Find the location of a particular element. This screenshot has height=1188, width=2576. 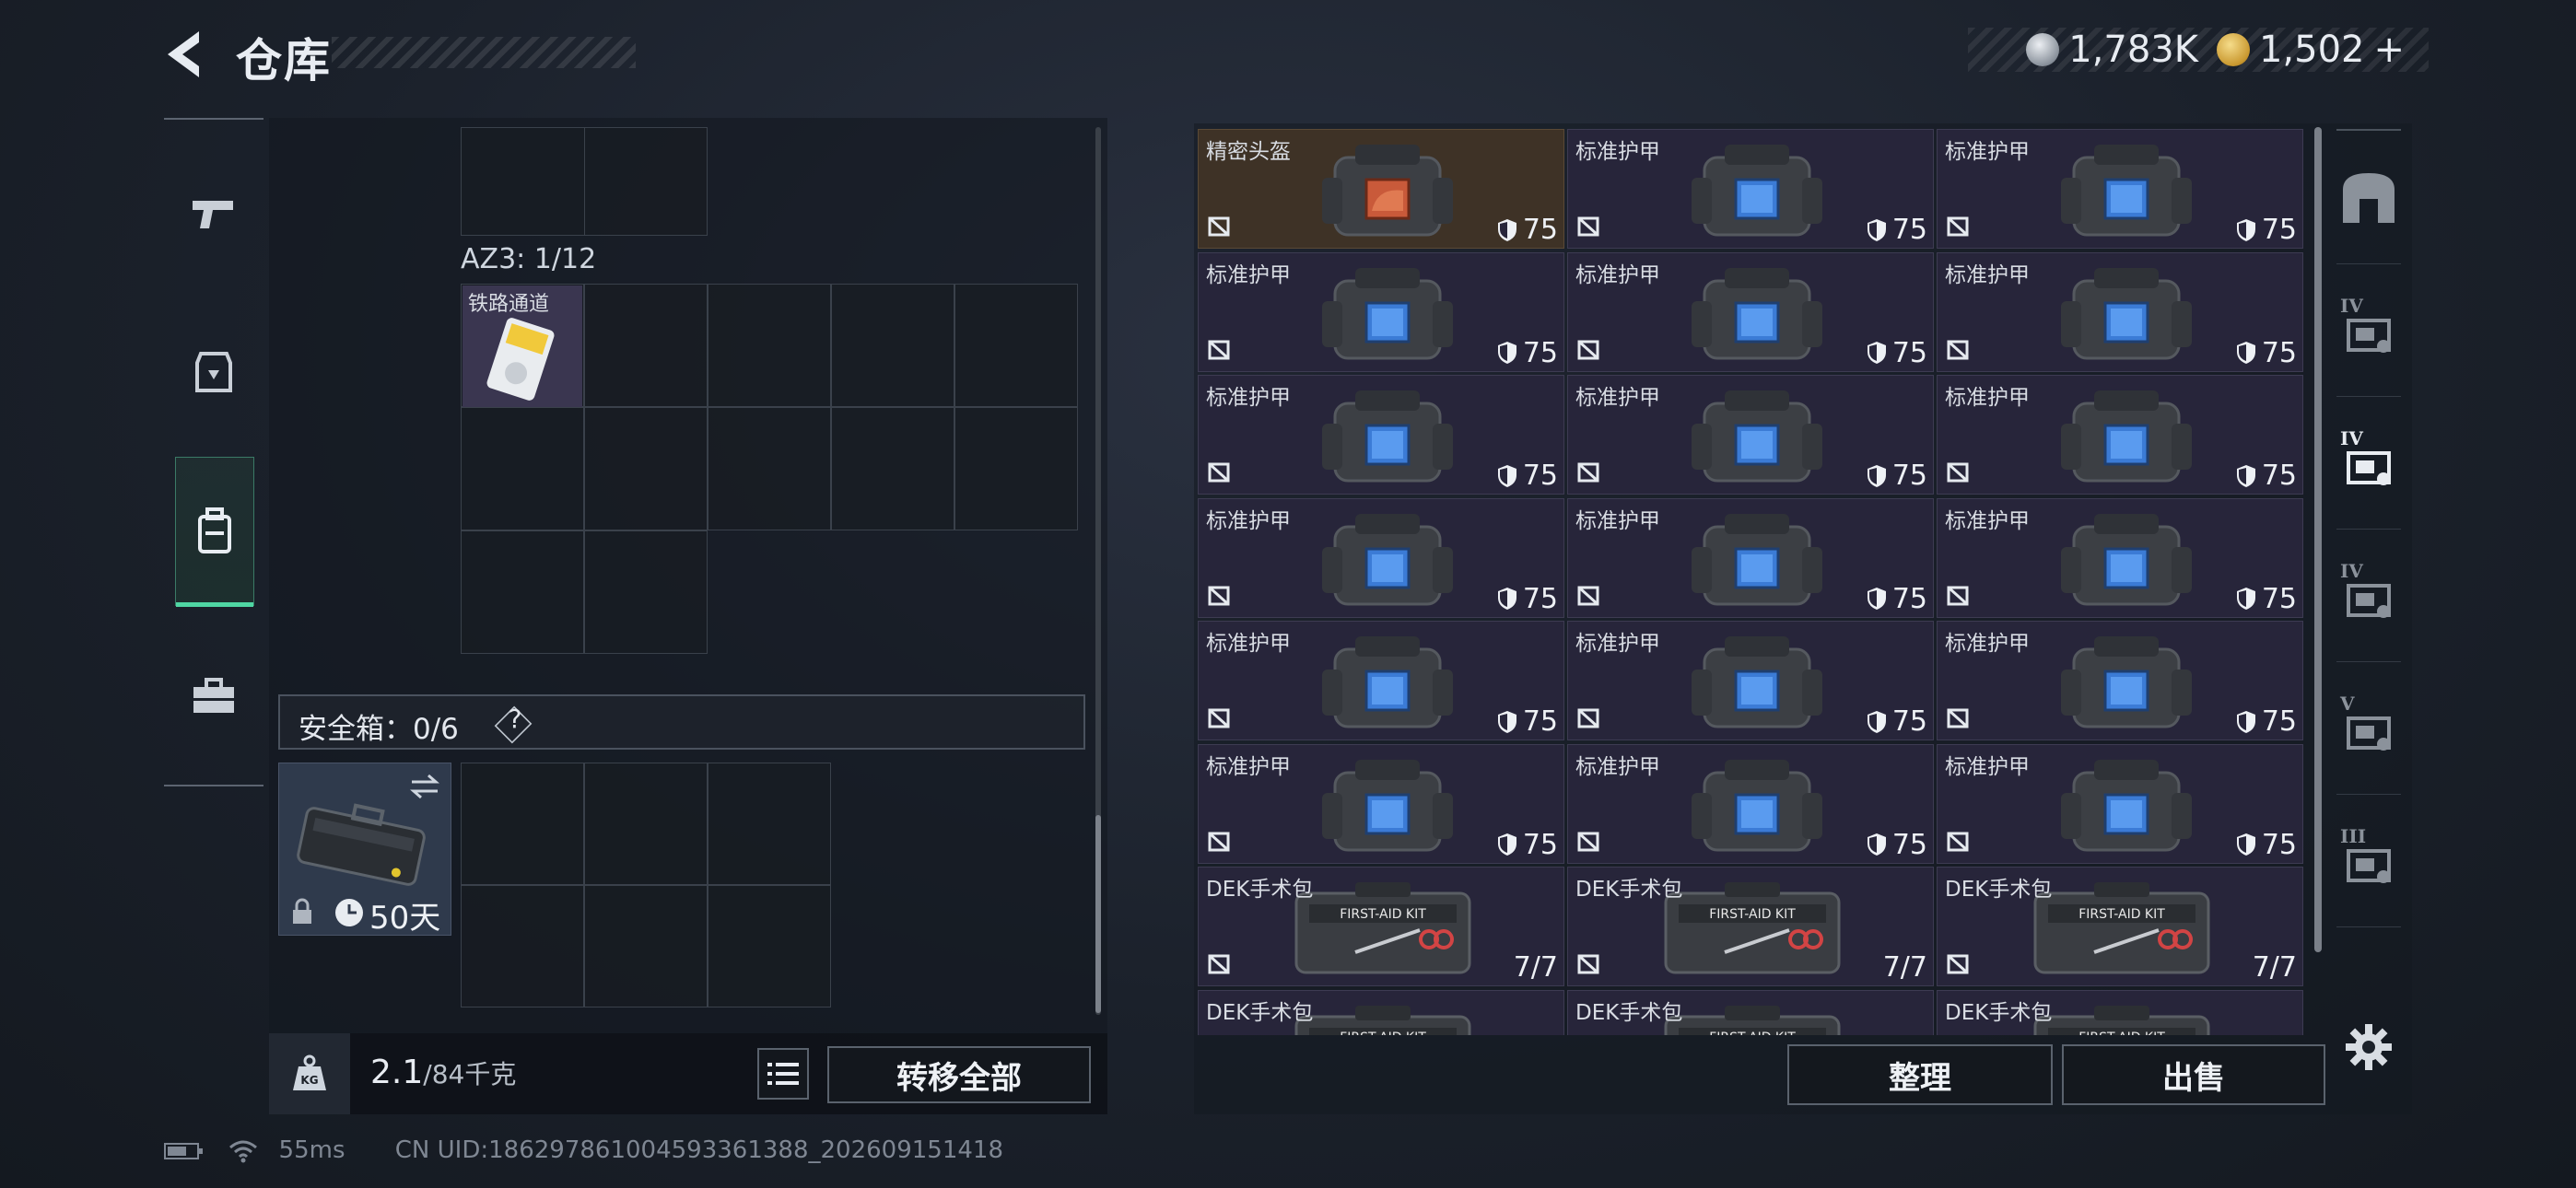

svg-text: KG is located at coordinates (309, 1080).